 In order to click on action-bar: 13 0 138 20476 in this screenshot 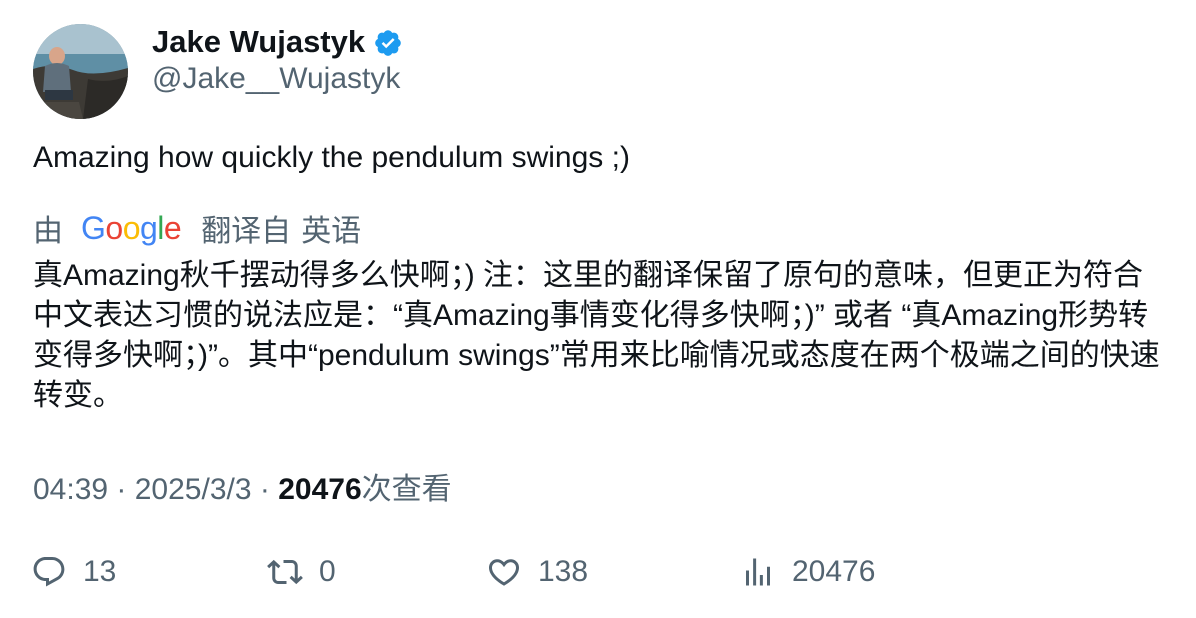, I will do `click(598, 572)`.